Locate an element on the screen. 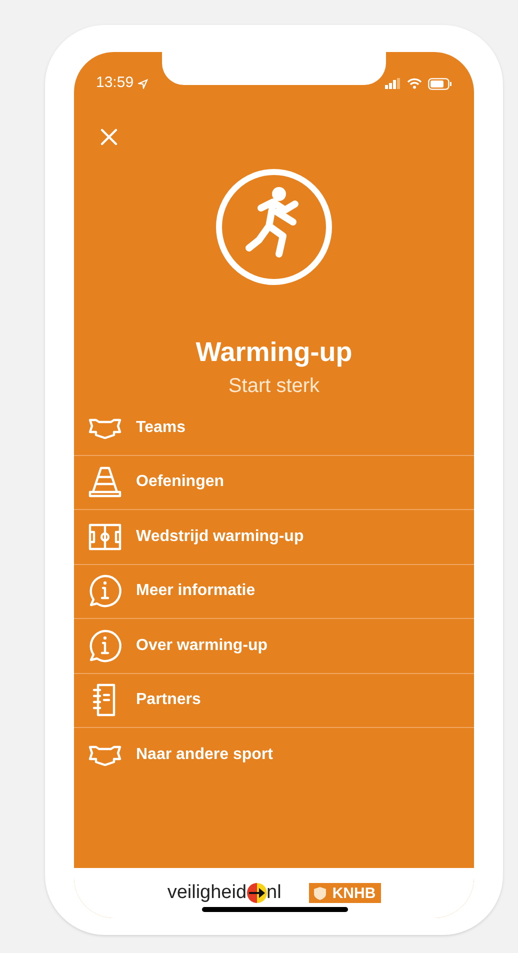 The image size is (518, 953). menu-item: Meer informatie is located at coordinates (274, 591).